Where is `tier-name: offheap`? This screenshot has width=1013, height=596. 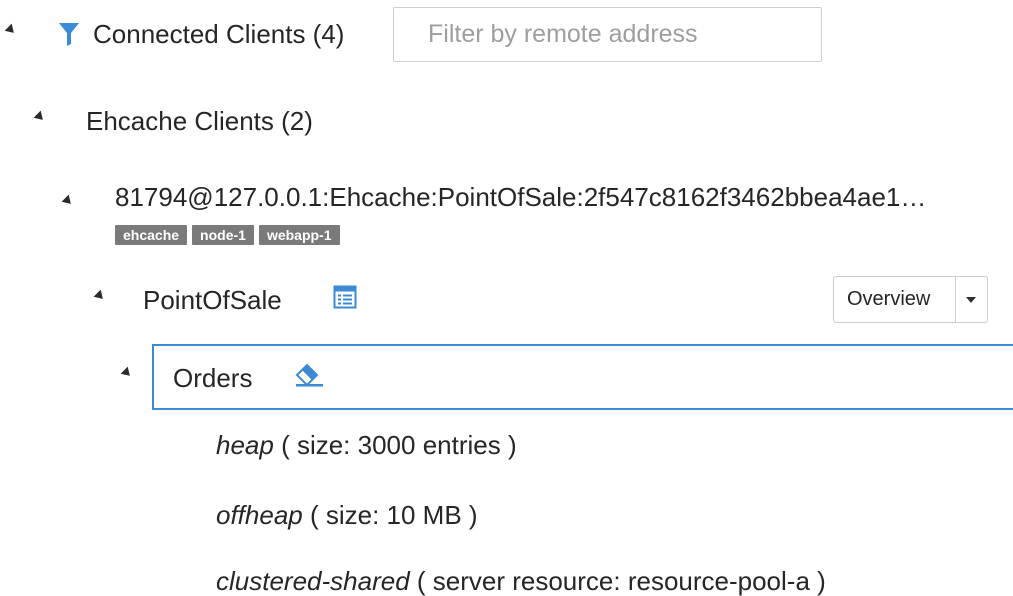
tier-name: offheap is located at coordinates (259, 515).